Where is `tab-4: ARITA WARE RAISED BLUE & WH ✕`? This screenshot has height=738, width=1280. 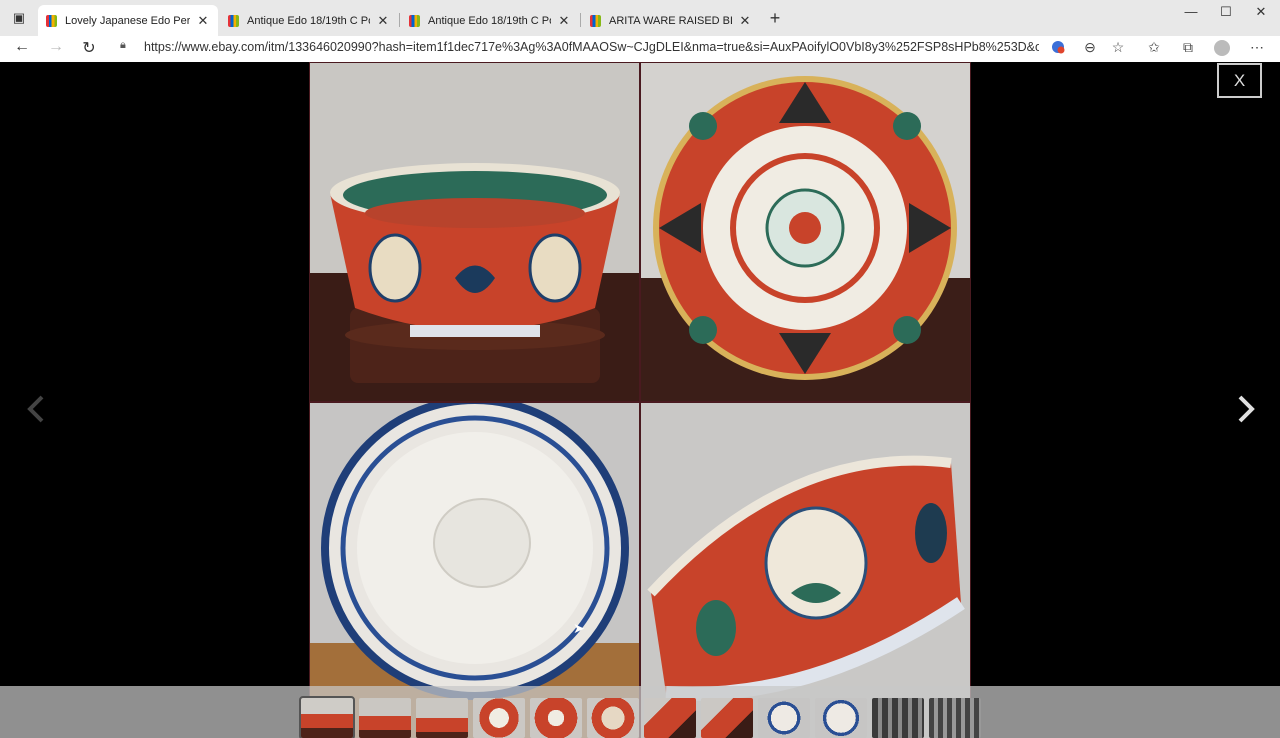
tab-4: ARITA WARE RAISED BLUE & WH ✕ is located at coordinates (671, 20).